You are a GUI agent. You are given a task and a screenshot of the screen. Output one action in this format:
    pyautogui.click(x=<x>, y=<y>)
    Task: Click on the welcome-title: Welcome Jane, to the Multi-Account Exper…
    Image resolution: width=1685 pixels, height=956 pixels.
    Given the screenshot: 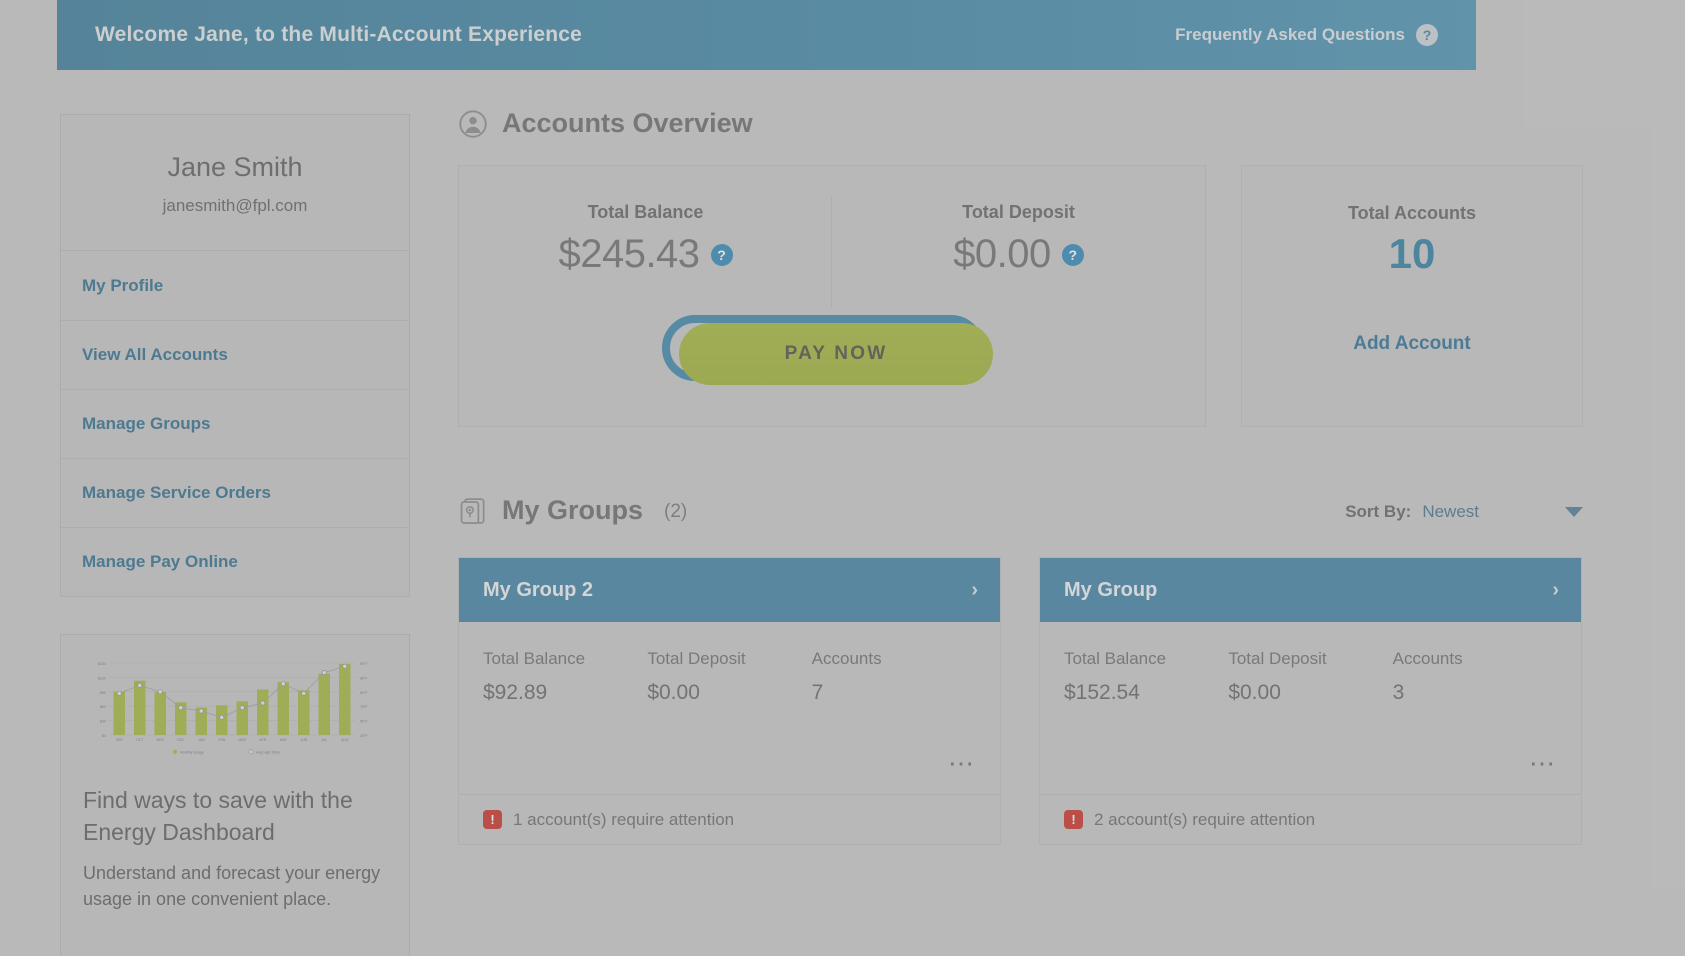 What is the action you would take?
    pyautogui.click(x=339, y=34)
    